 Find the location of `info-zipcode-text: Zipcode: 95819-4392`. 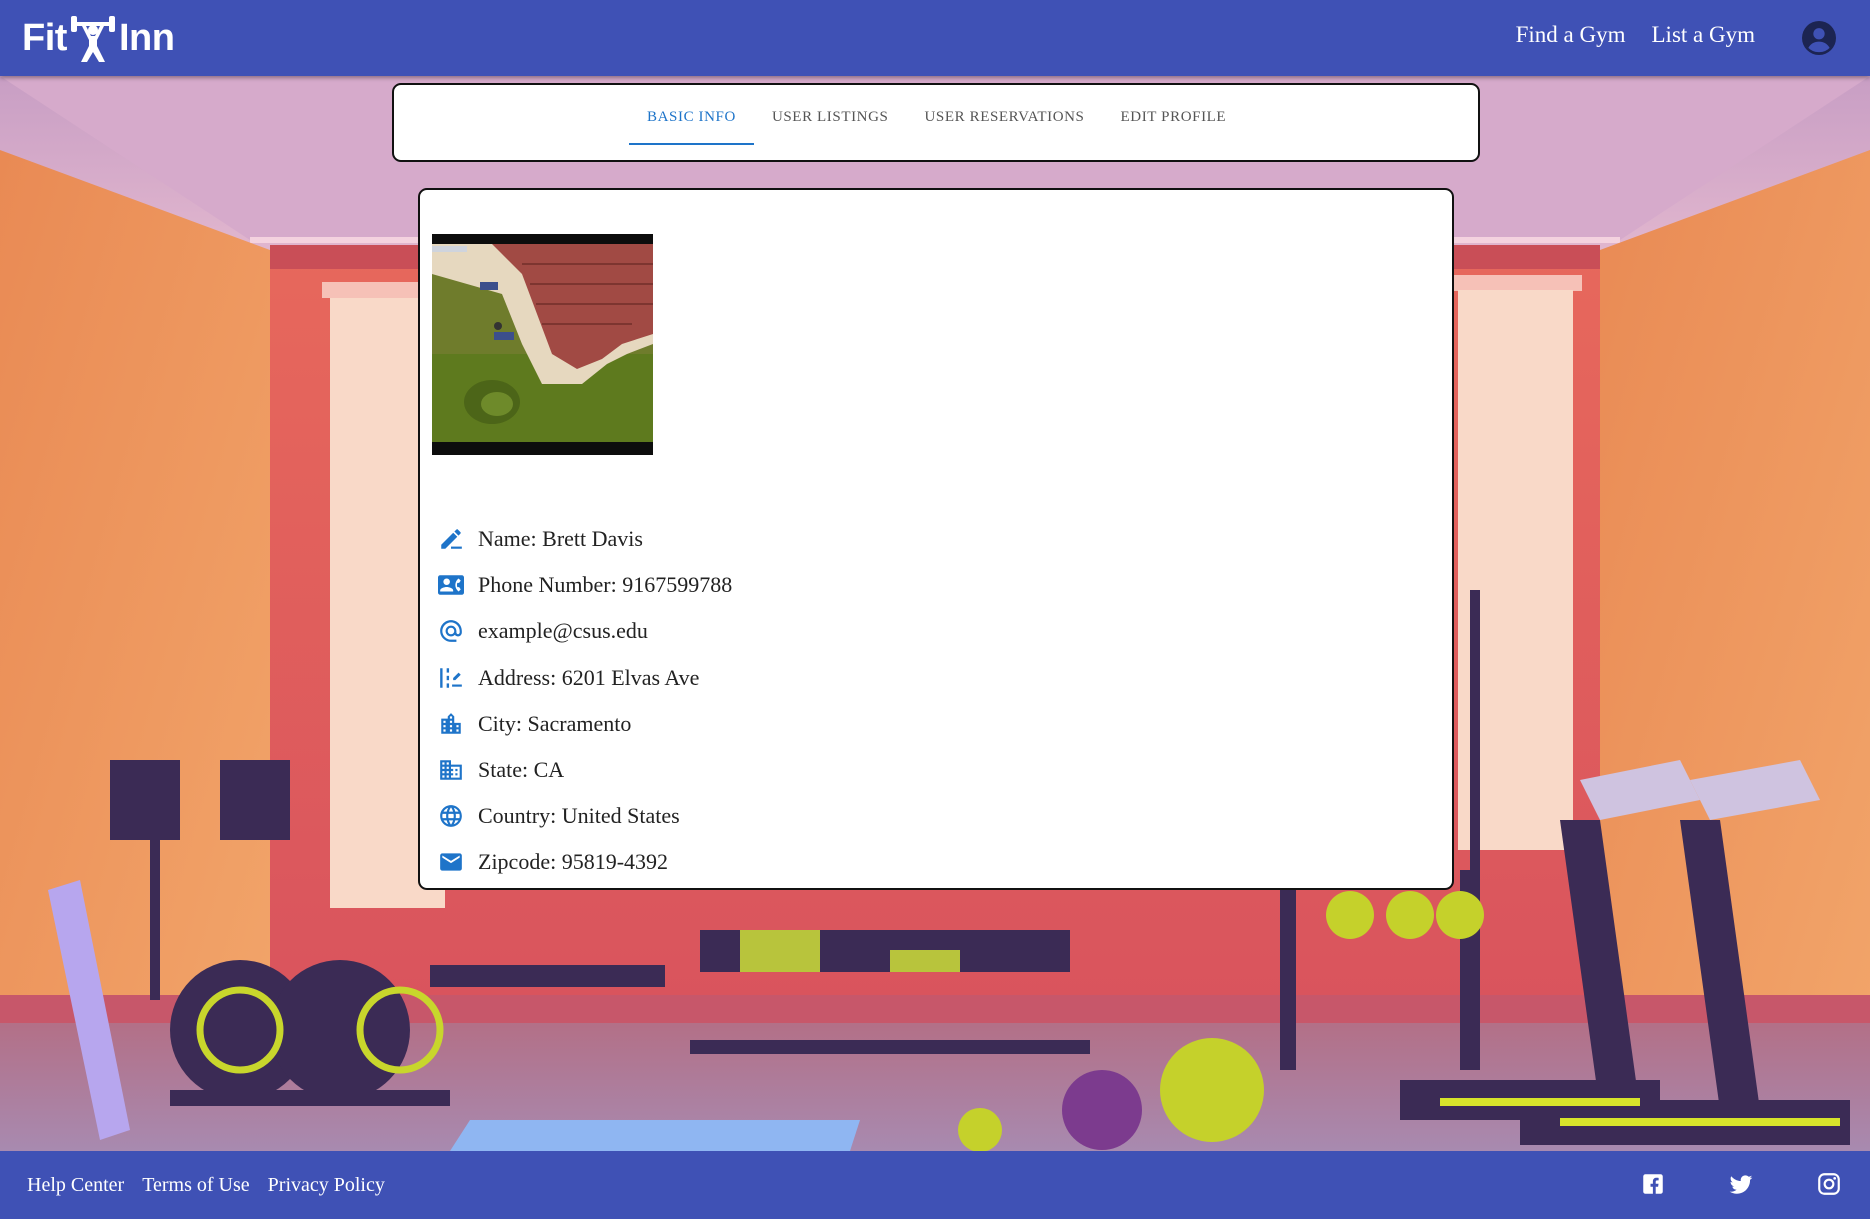

info-zipcode-text: Zipcode: 95819-4392 is located at coordinates (573, 862).